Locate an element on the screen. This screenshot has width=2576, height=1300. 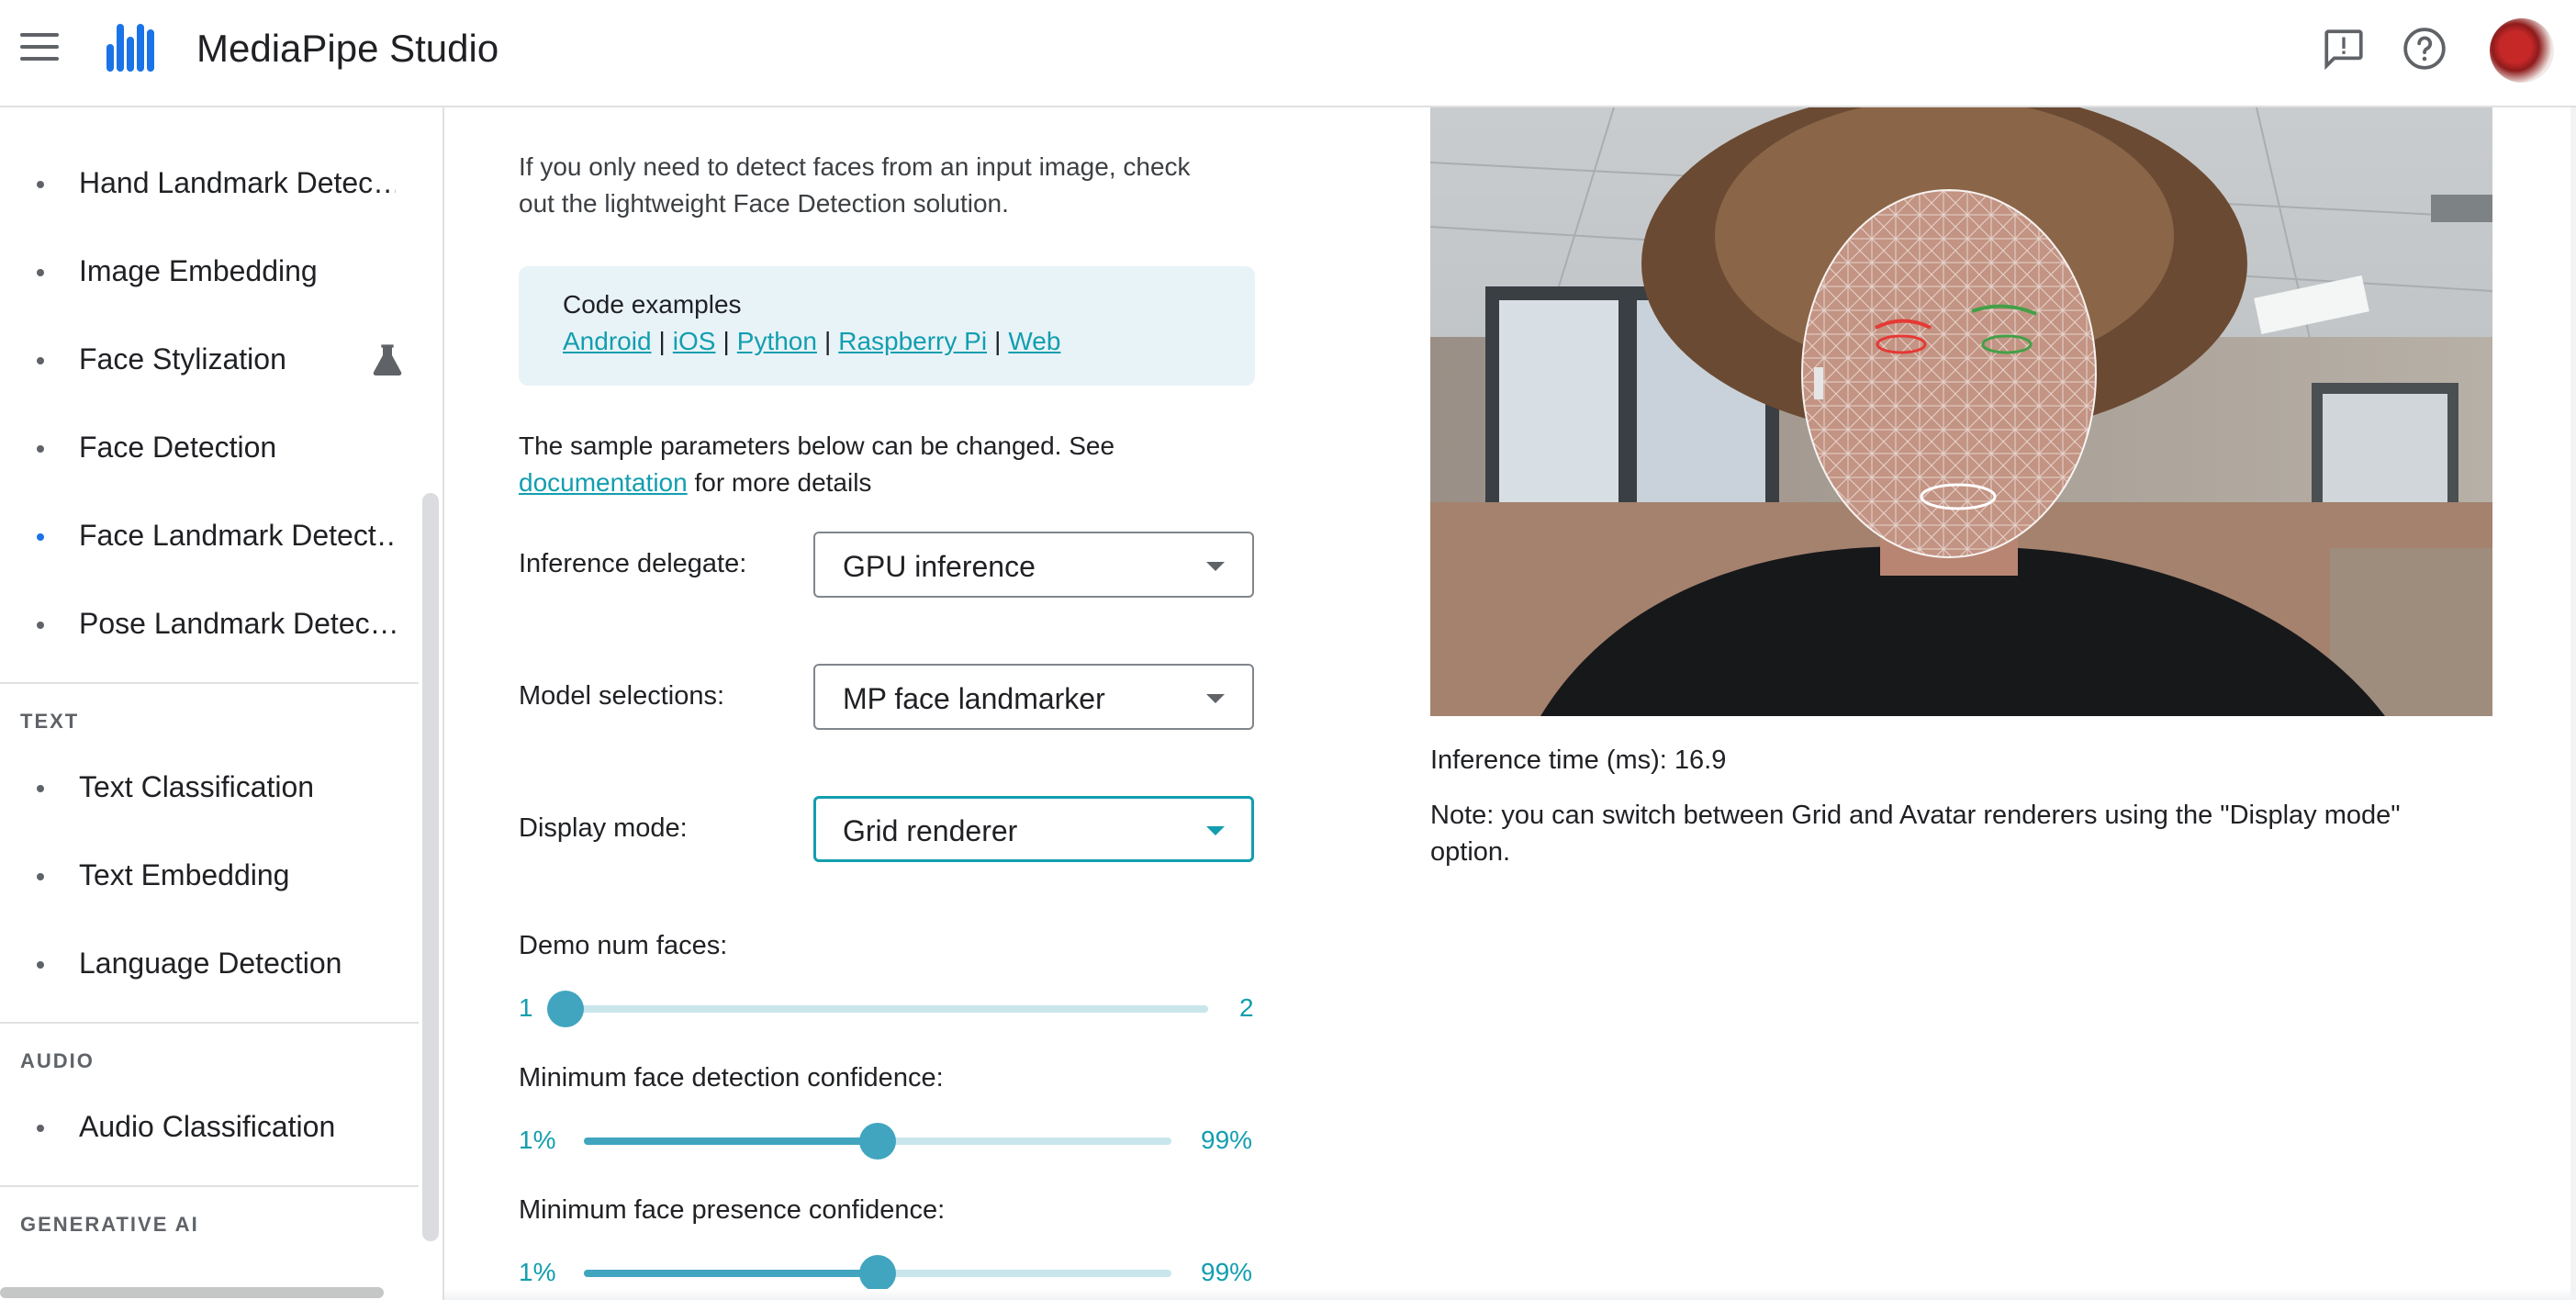
link-ios: iOS is located at coordinates (694, 341).